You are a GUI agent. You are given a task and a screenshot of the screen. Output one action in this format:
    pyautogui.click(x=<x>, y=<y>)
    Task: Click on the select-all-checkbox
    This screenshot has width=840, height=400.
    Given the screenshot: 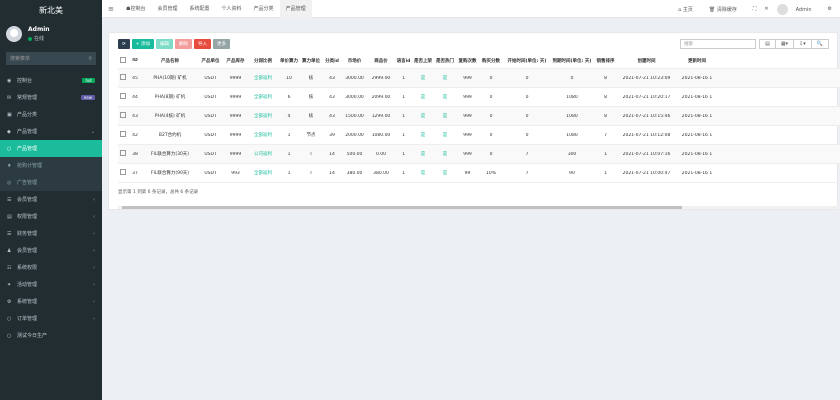 What is the action you would take?
    pyautogui.click(x=123, y=59)
    